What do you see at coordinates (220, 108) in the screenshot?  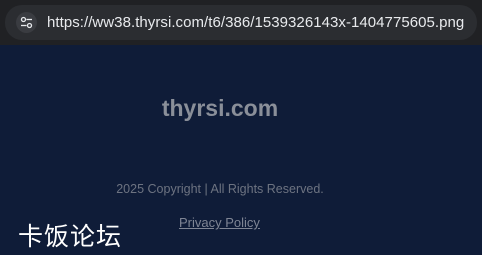 I see `site-logo: thyrsi.com` at bounding box center [220, 108].